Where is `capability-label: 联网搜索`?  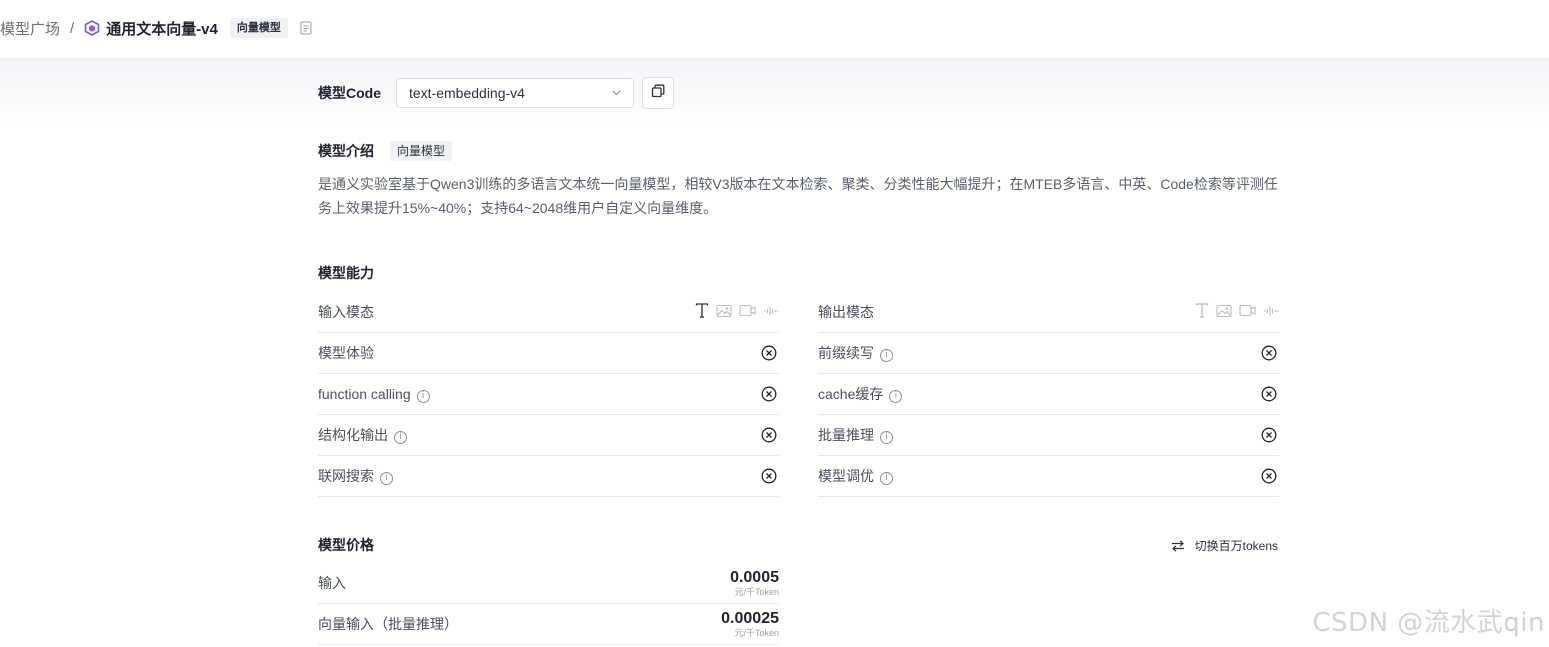
capability-label: 联网搜索 is located at coordinates (346, 476).